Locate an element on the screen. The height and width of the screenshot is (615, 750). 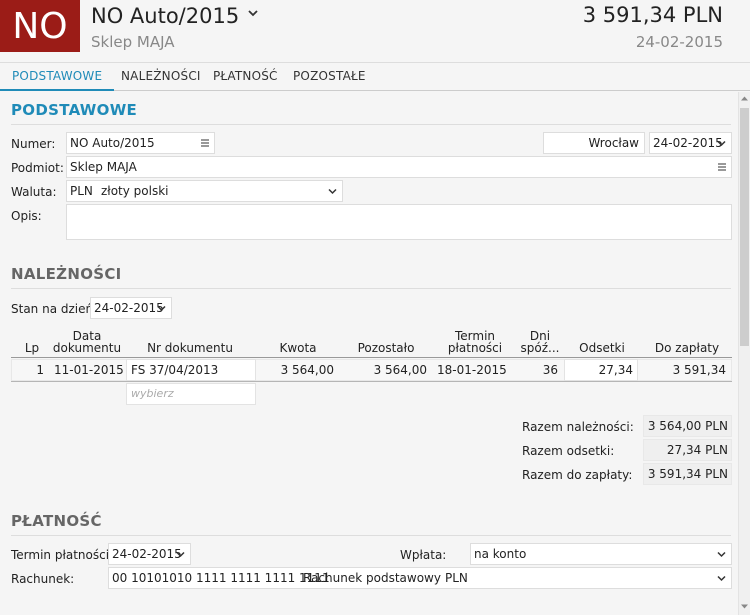
scrollbar-thumb is located at coordinates (744, 227).